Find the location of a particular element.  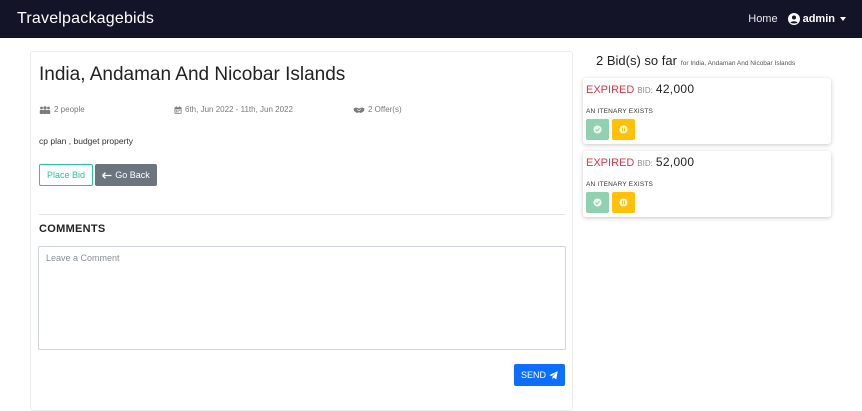

offers-meta: 2 Offer(s) is located at coordinates (377, 109).